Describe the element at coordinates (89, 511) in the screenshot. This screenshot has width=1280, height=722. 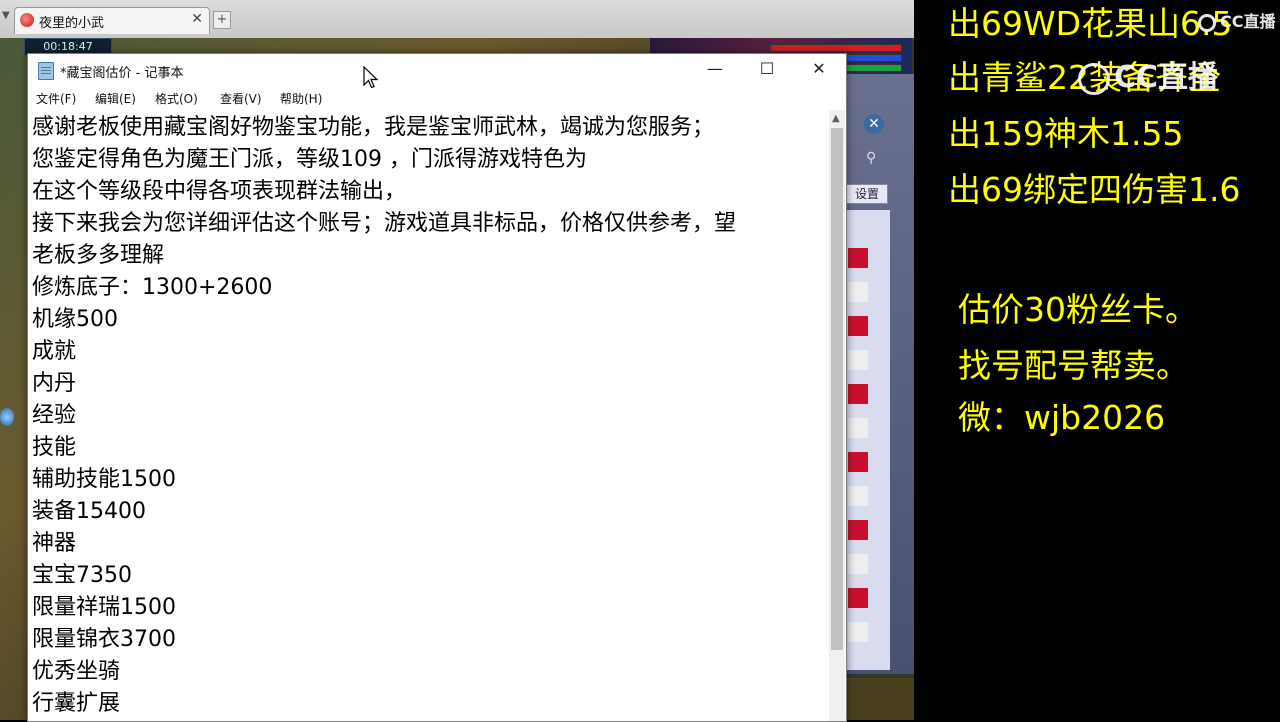
I see `text-line: 装备15400` at that location.